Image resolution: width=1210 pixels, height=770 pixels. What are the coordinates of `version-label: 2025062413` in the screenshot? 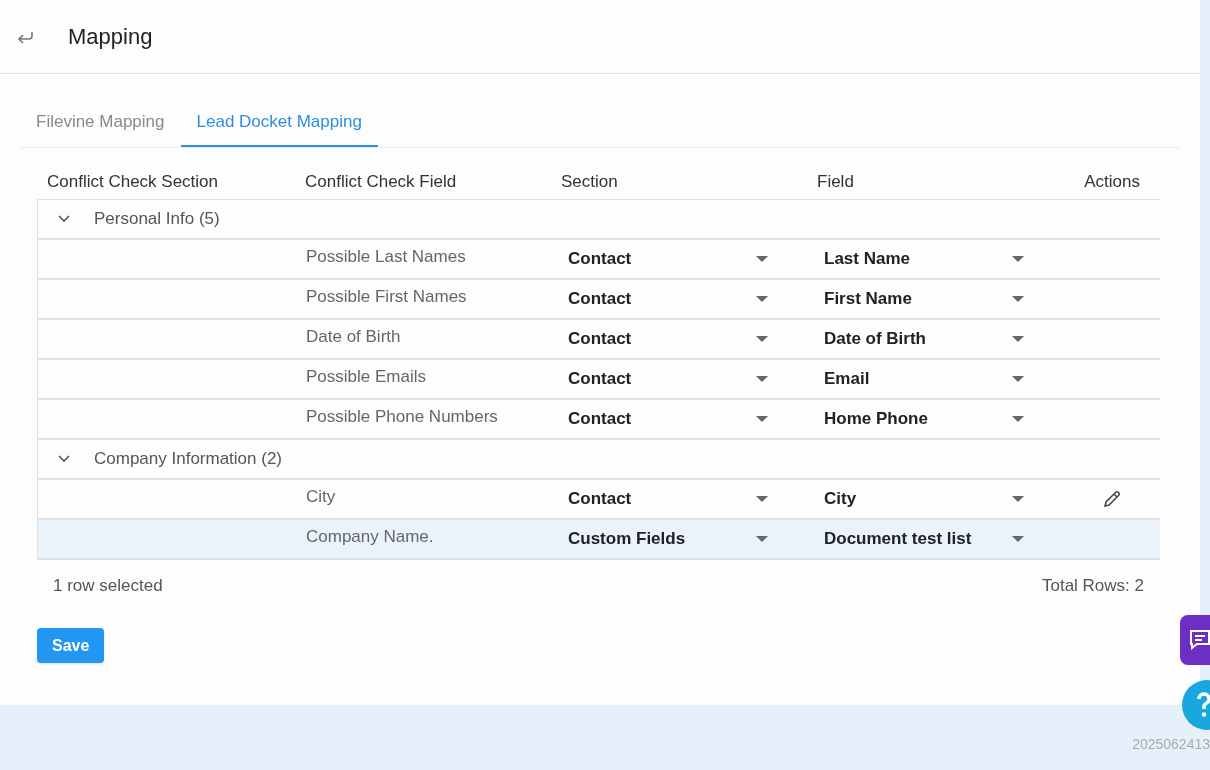 It's located at (1171, 744).